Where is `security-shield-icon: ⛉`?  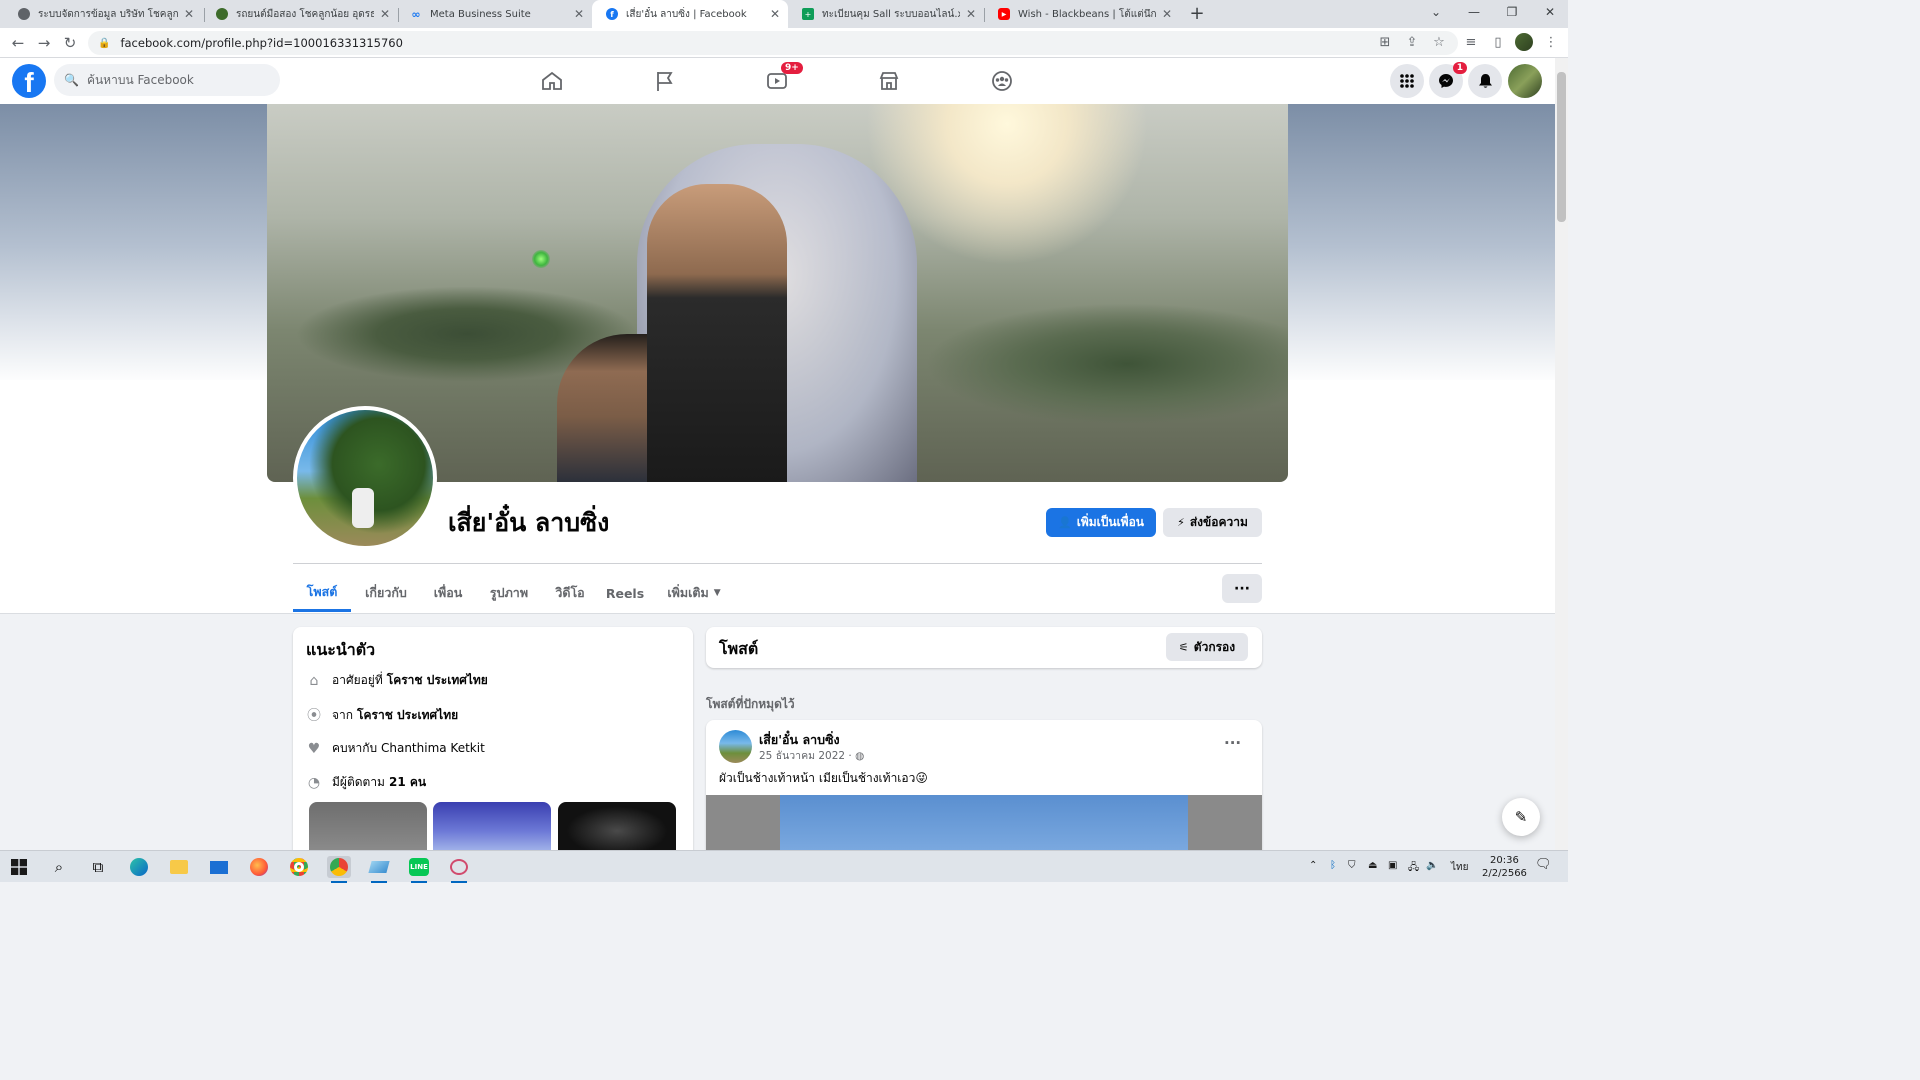 security-shield-icon: ⛉ is located at coordinates (1352, 865).